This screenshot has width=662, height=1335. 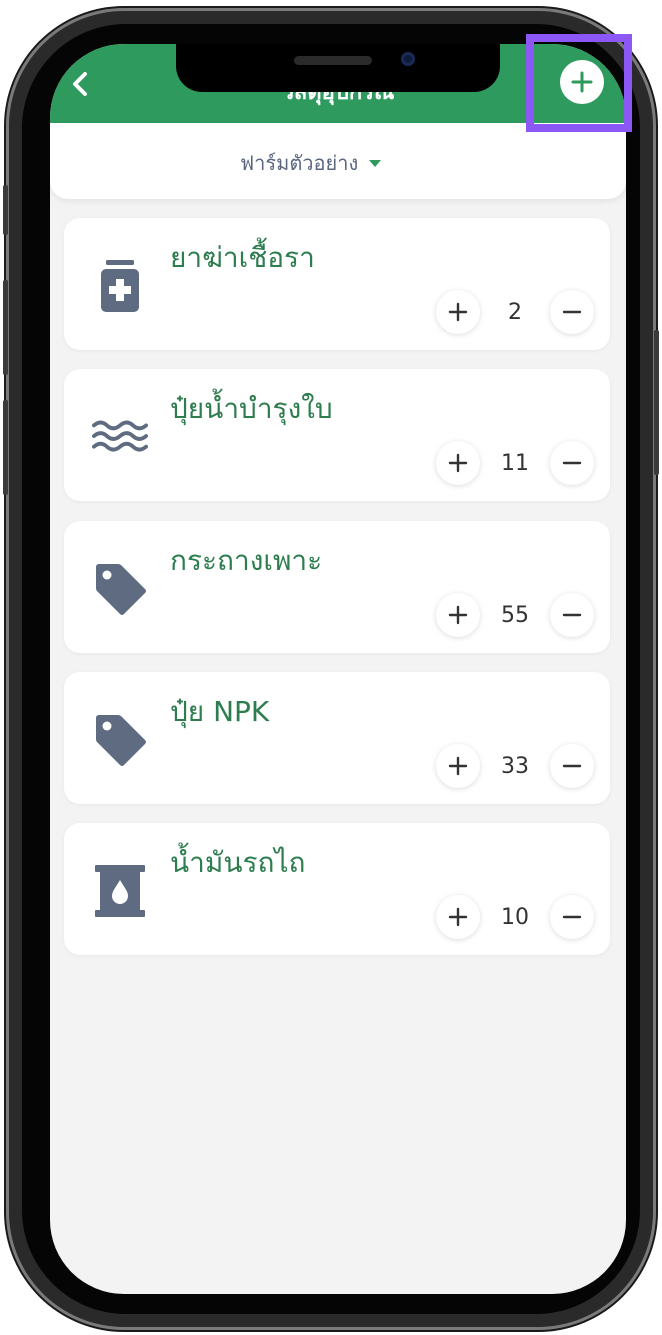 I want to click on item-quantity: 33, so click(x=515, y=766).